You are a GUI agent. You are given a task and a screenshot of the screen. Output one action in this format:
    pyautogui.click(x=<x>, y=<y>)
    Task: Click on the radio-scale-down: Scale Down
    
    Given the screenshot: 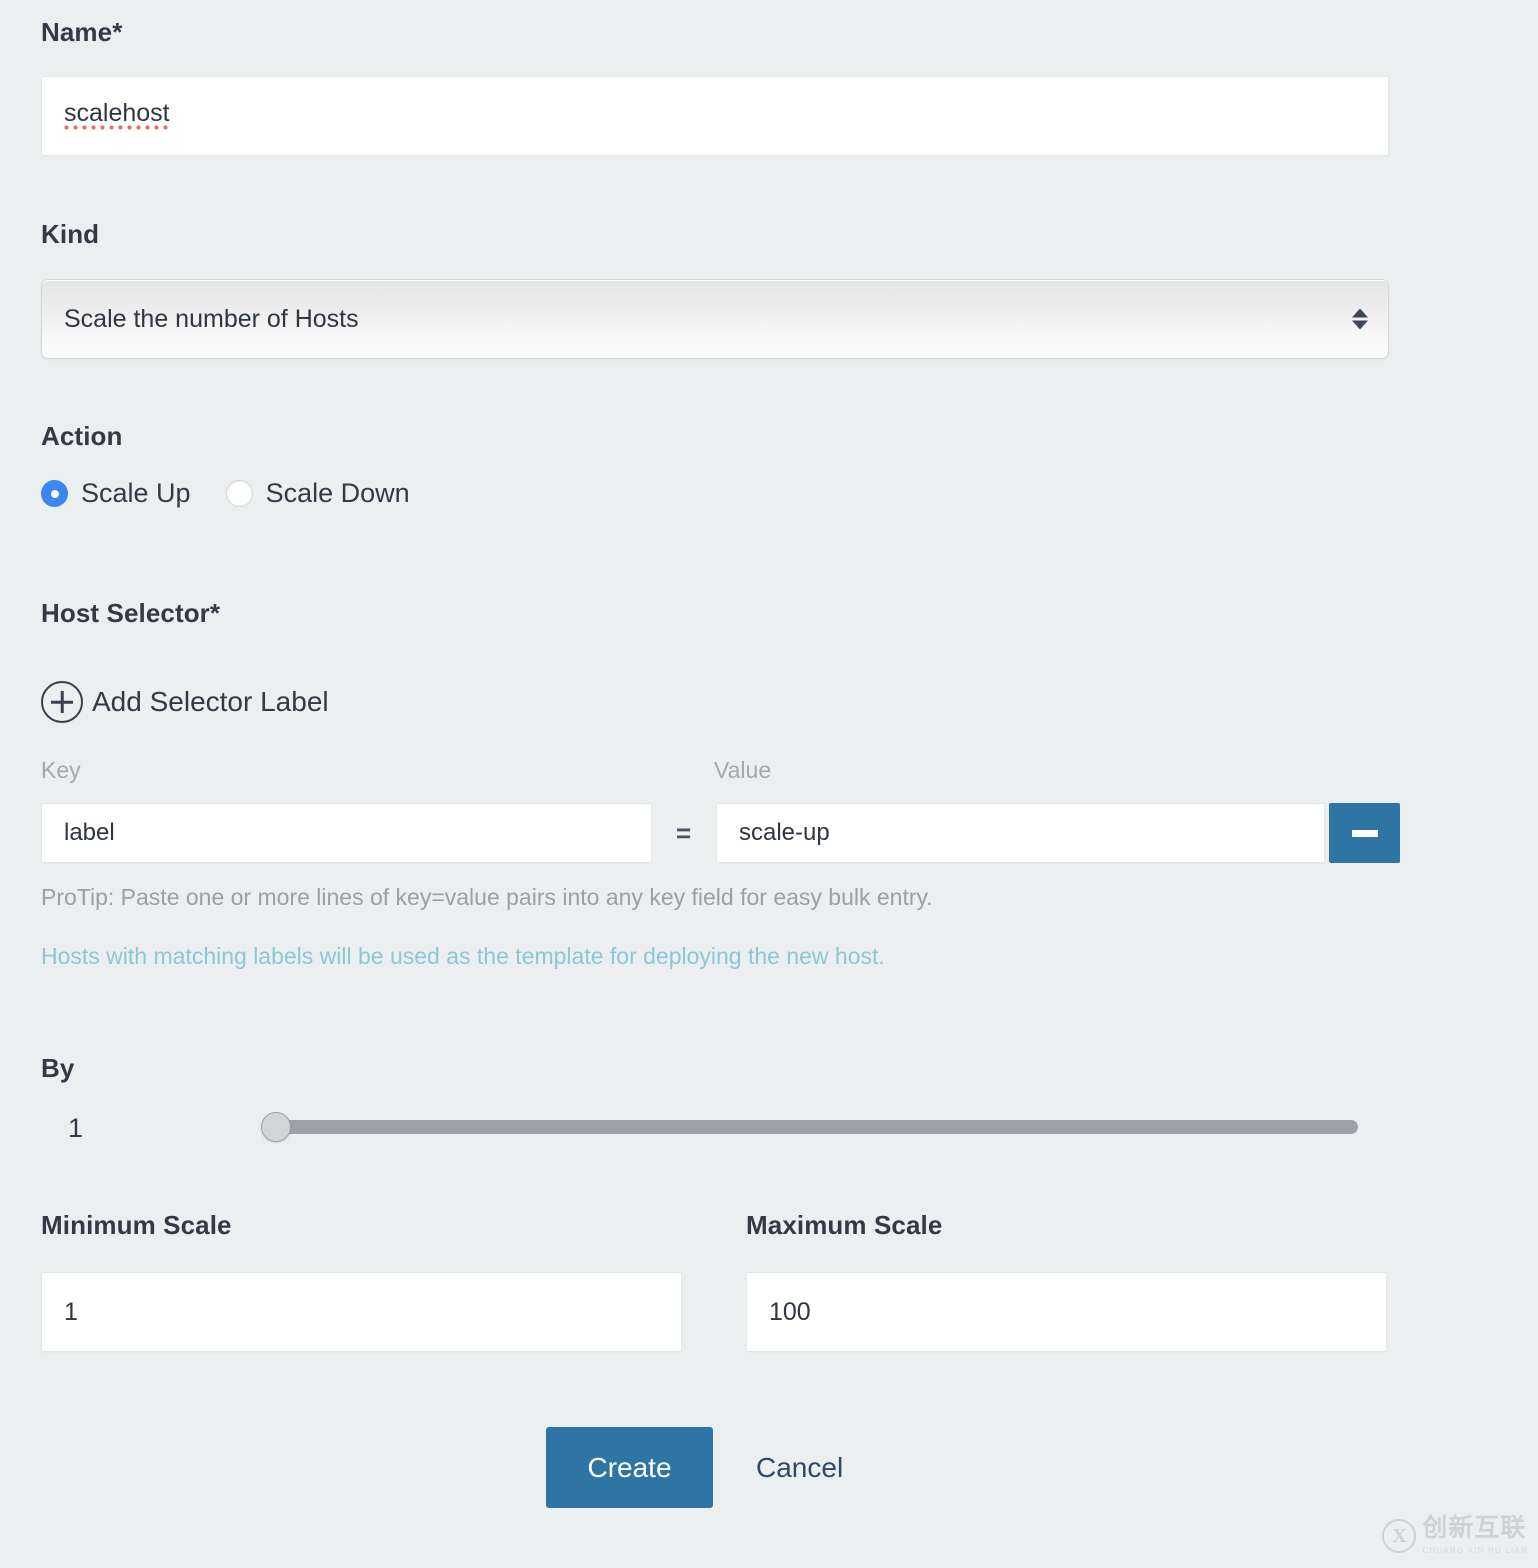 What is the action you would take?
    pyautogui.click(x=317, y=493)
    